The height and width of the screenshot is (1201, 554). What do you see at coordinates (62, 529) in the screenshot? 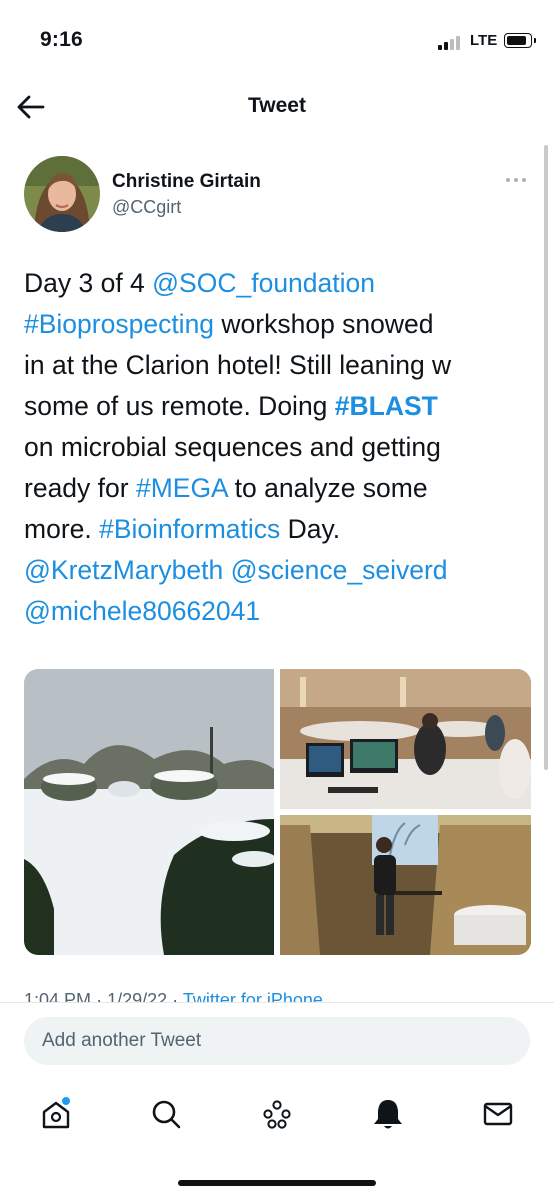
I see `tweet-text-segment: more.` at bounding box center [62, 529].